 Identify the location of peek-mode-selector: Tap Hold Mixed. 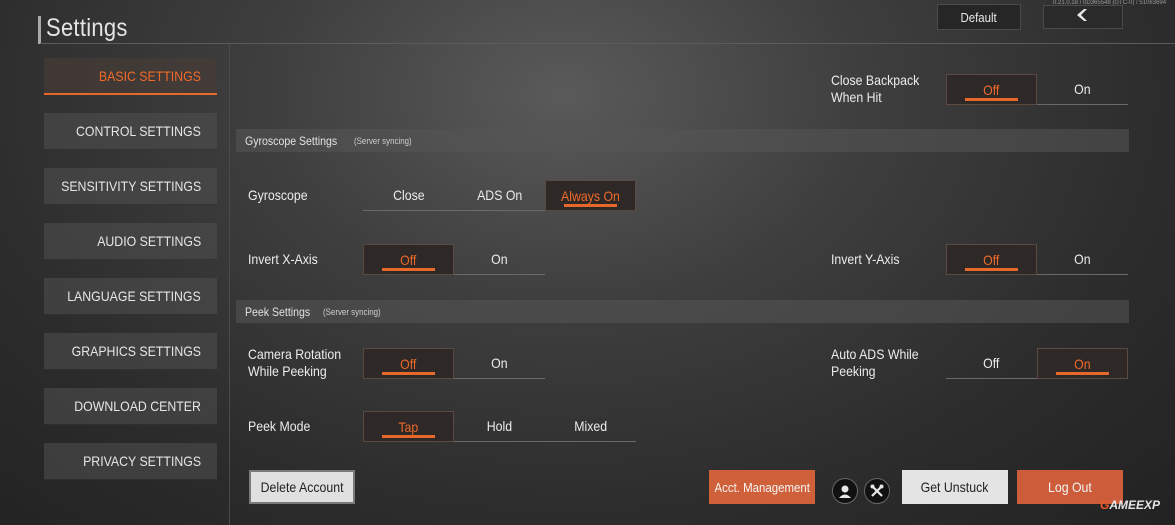
(499, 426).